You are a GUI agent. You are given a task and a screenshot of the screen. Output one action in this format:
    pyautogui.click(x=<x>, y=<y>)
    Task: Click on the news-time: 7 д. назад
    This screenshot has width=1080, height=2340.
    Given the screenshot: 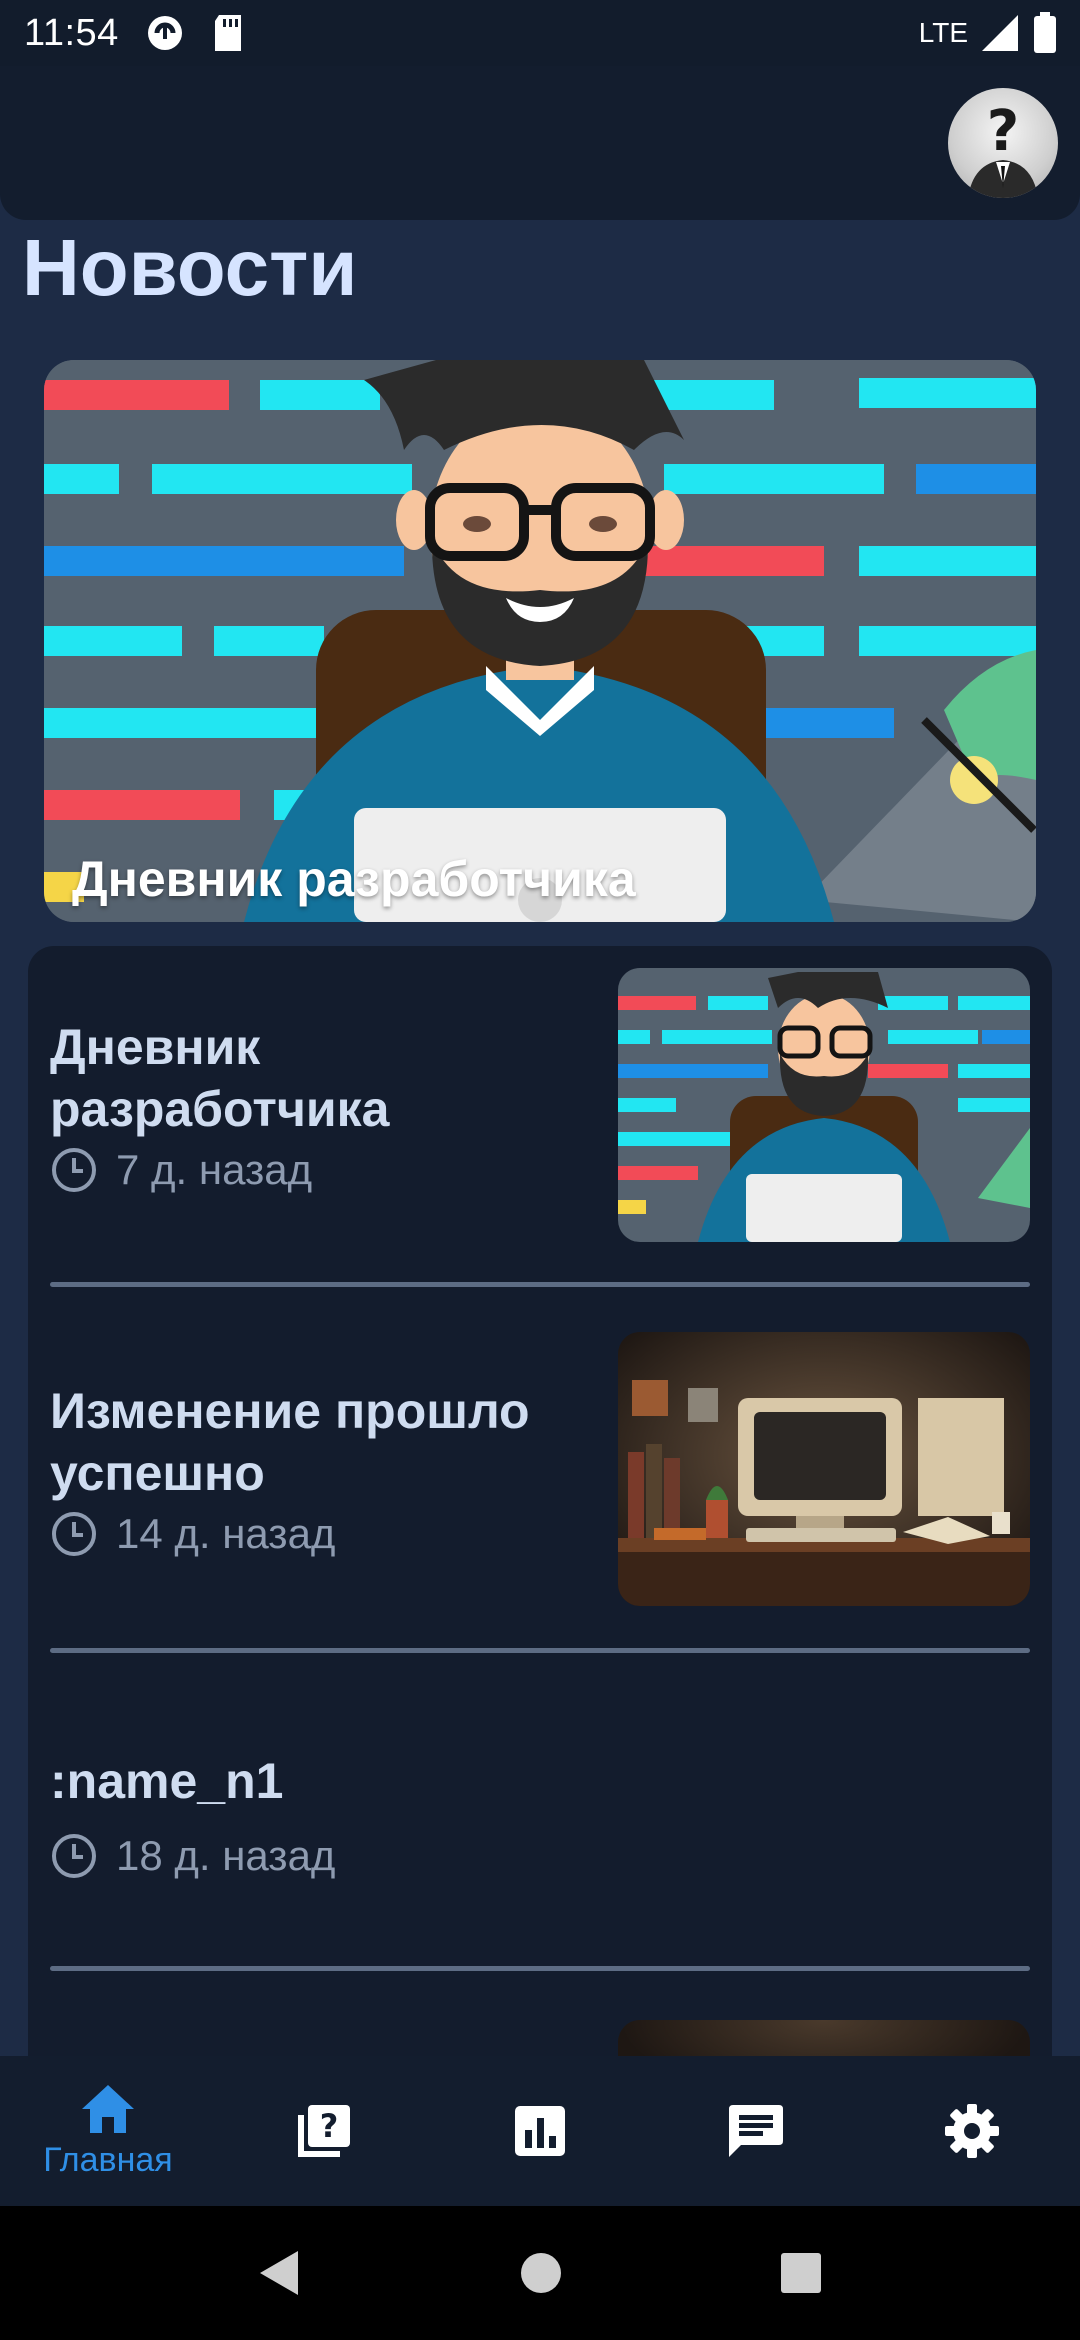 What is the action you would take?
    pyautogui.click(x=214, y=1169)
    